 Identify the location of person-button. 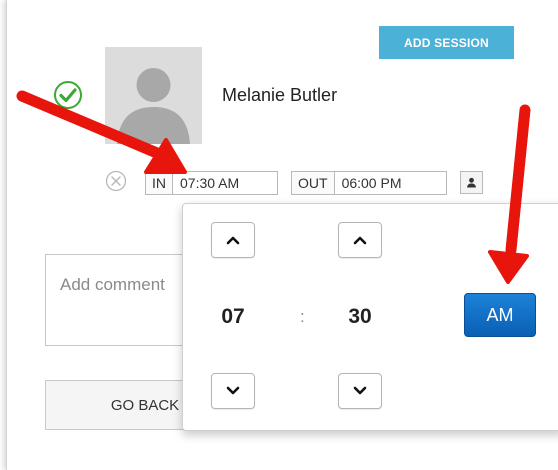
(471, 182).